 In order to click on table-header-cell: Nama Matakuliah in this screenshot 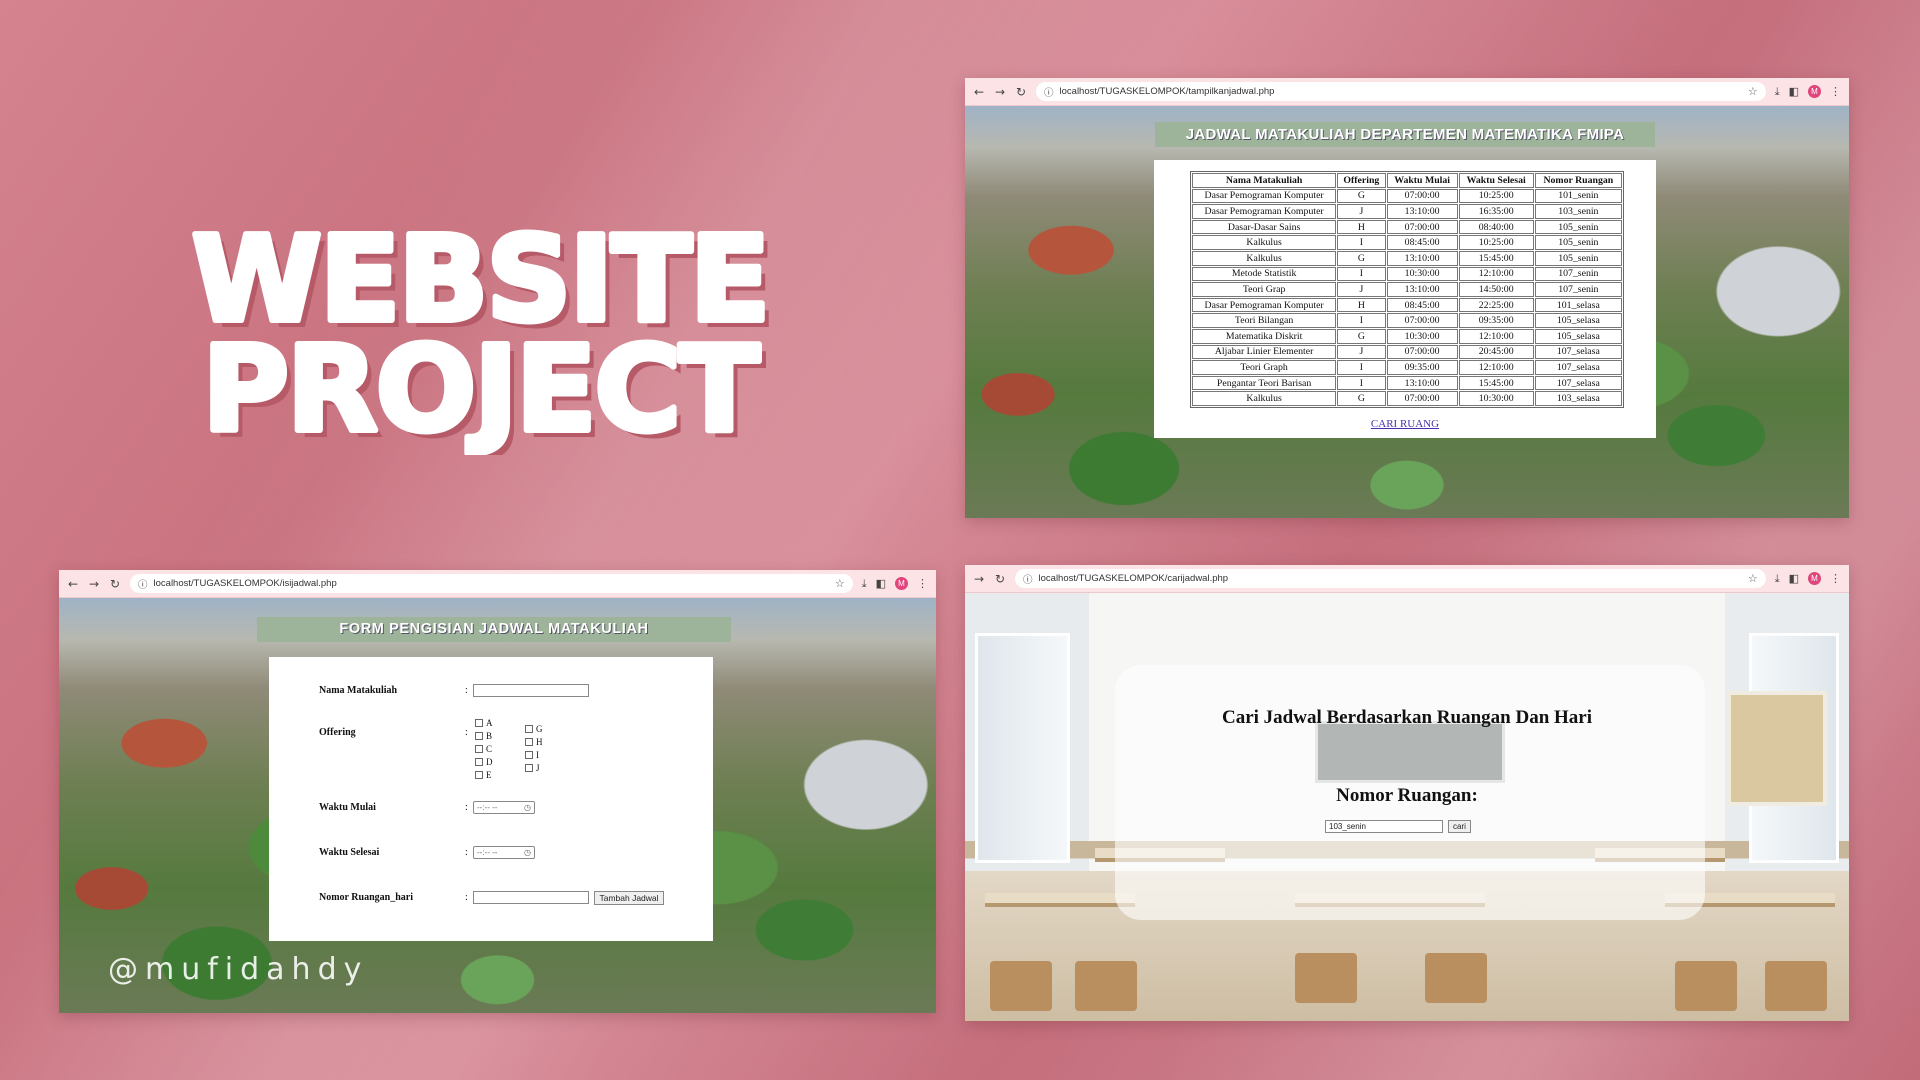, I will do `click(1264, 180)`.